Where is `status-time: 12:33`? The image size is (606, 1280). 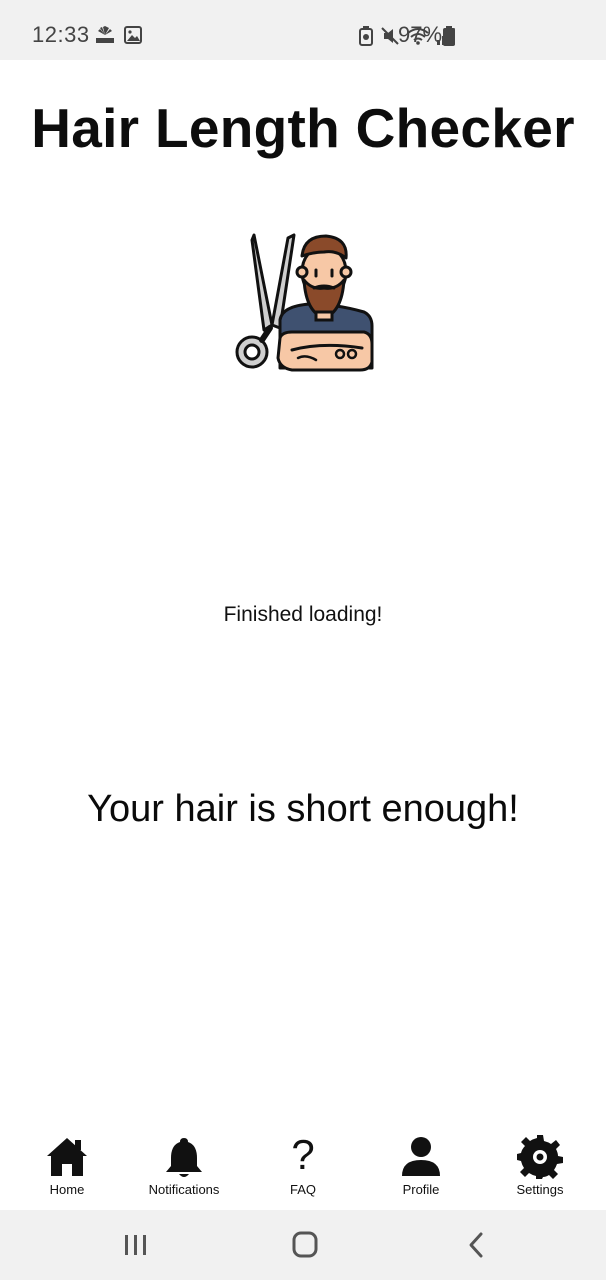 status-time: 12:33 is located at coordinates (61, 34).